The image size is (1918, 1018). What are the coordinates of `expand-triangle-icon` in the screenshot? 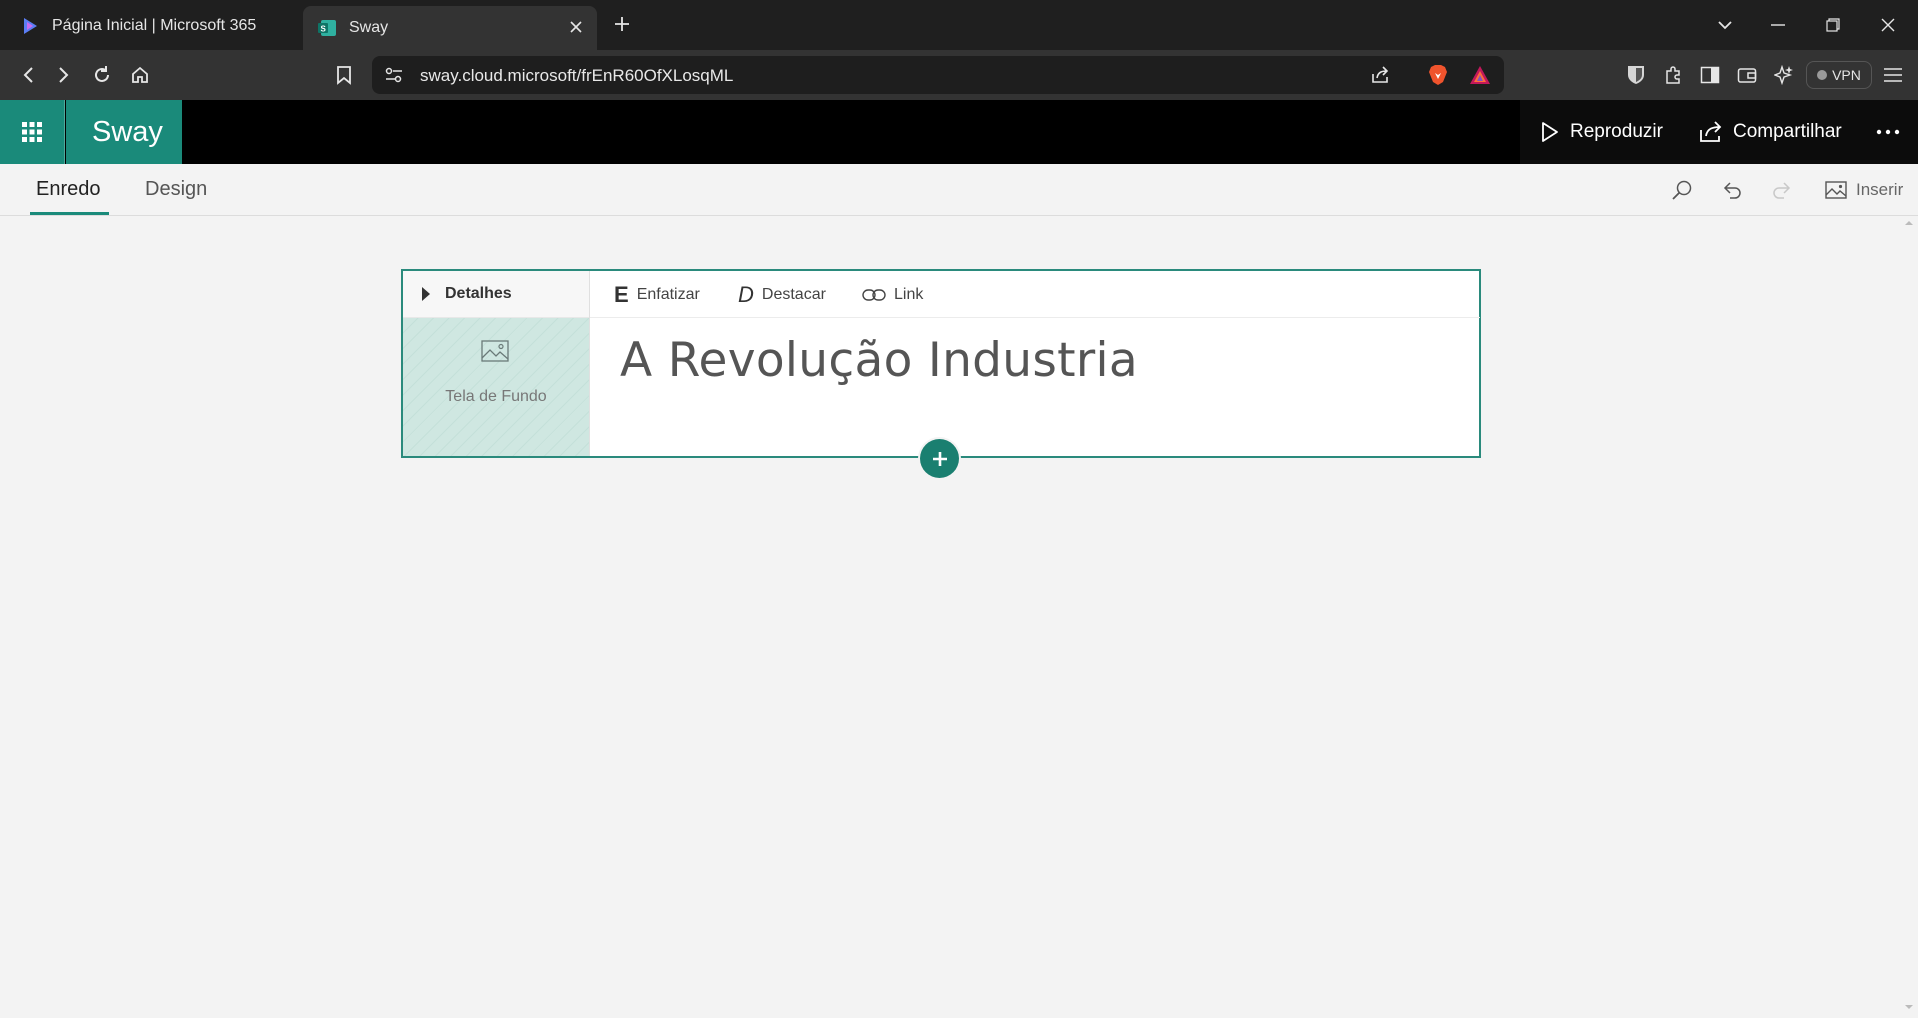 It's located at (426, 294).